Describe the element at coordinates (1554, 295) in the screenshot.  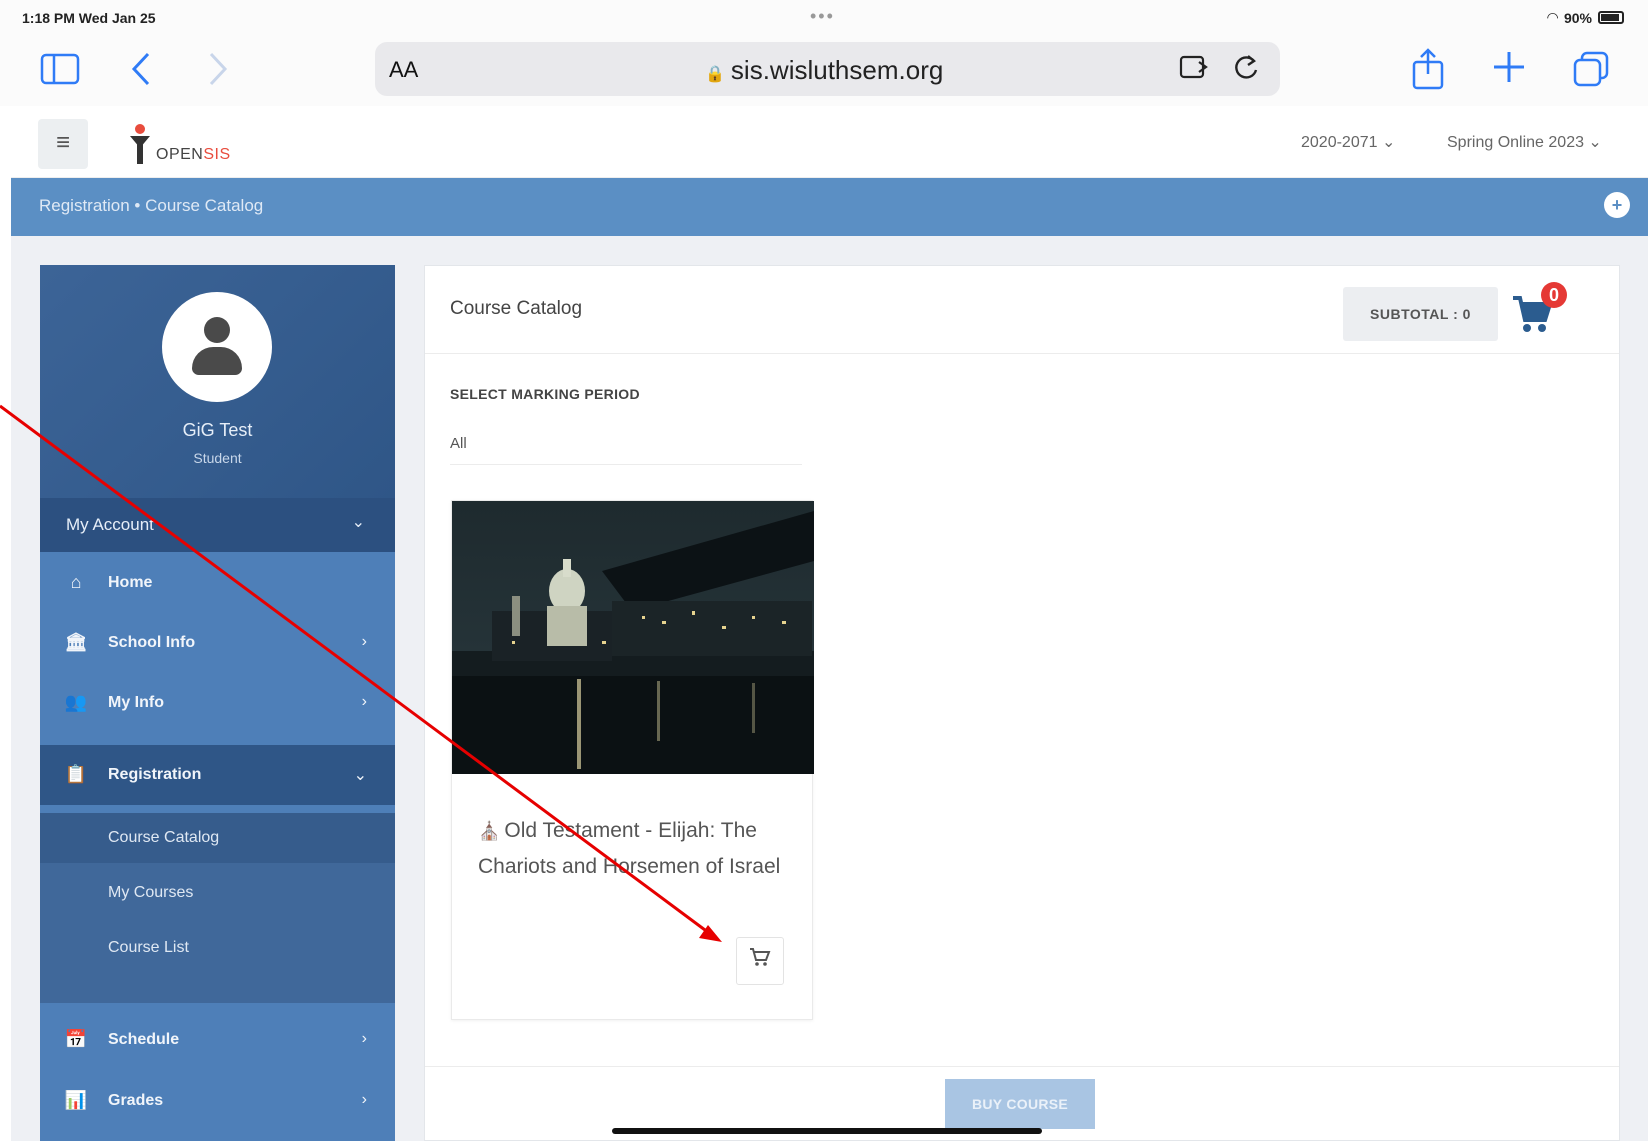
I see `cart-count-badge: 0` at that location.